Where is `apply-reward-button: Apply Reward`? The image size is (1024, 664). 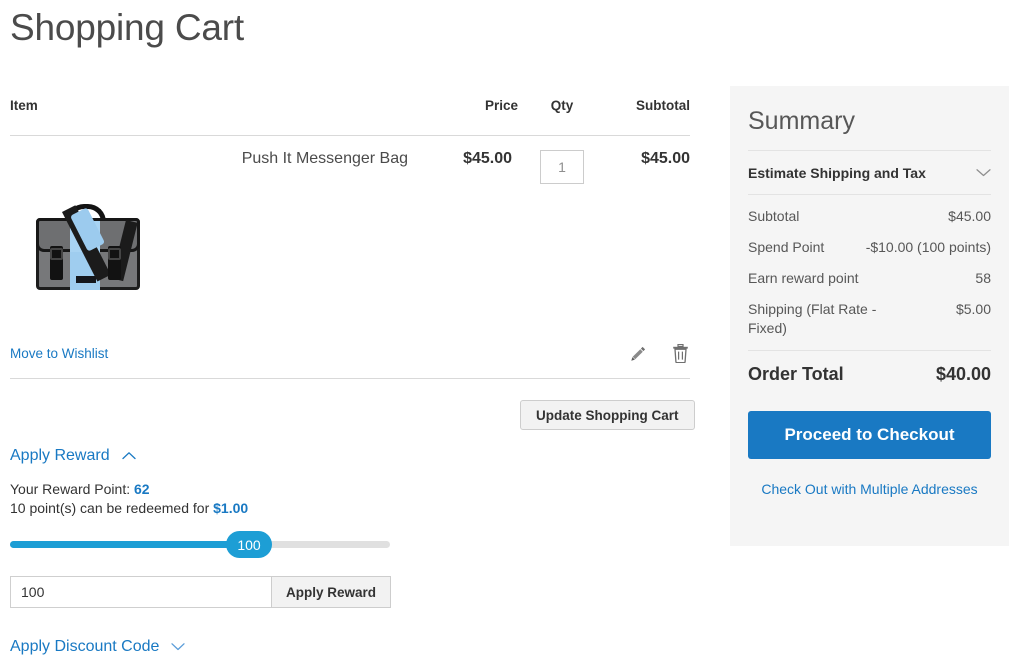
apply-reward-button: Apply Reward is located at coordinates (330, 592).